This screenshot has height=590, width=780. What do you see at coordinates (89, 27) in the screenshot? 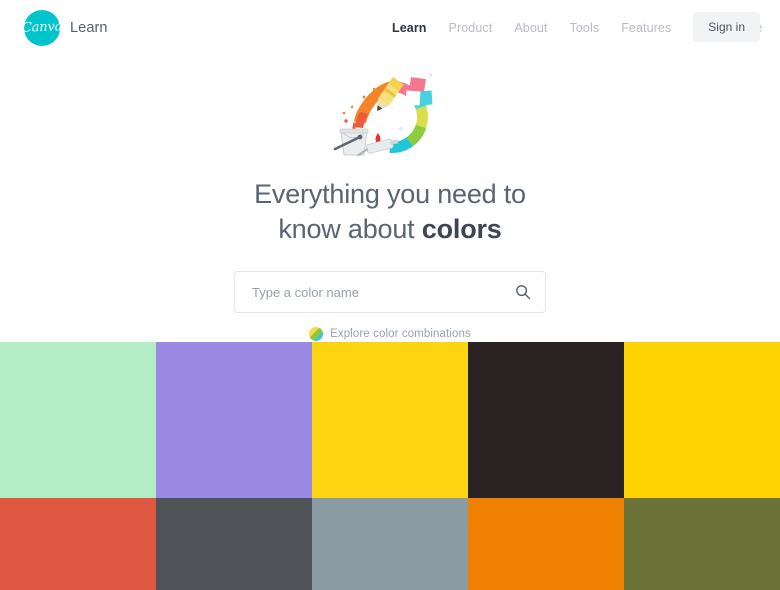
I see `brand-label: Learn` at bounding box center [89, 27].